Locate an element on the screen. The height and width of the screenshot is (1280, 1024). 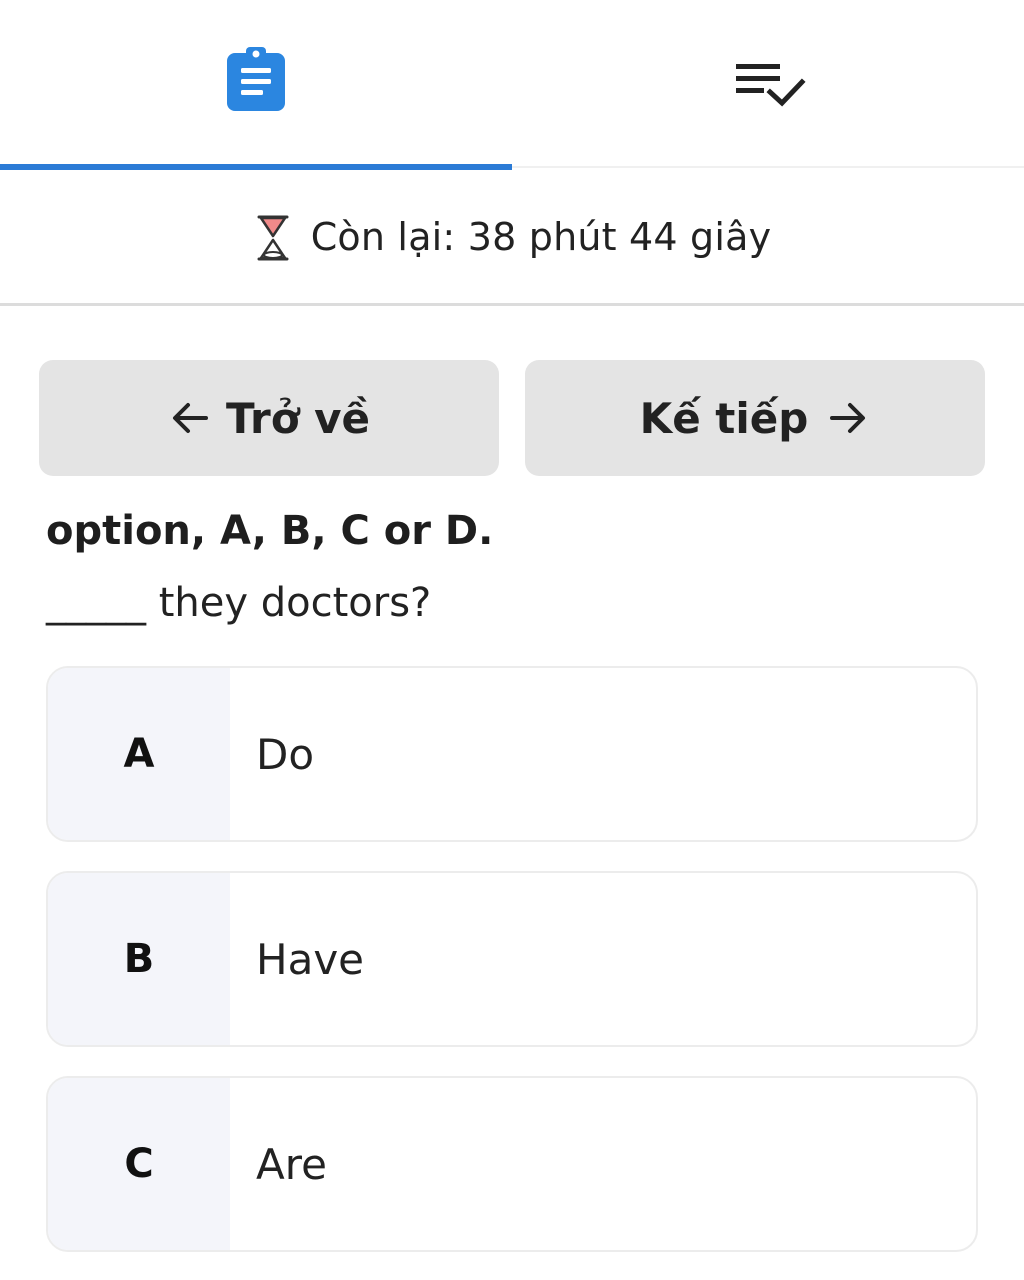
question-text: _____ they doctors? is located at coordinates (239, 603).